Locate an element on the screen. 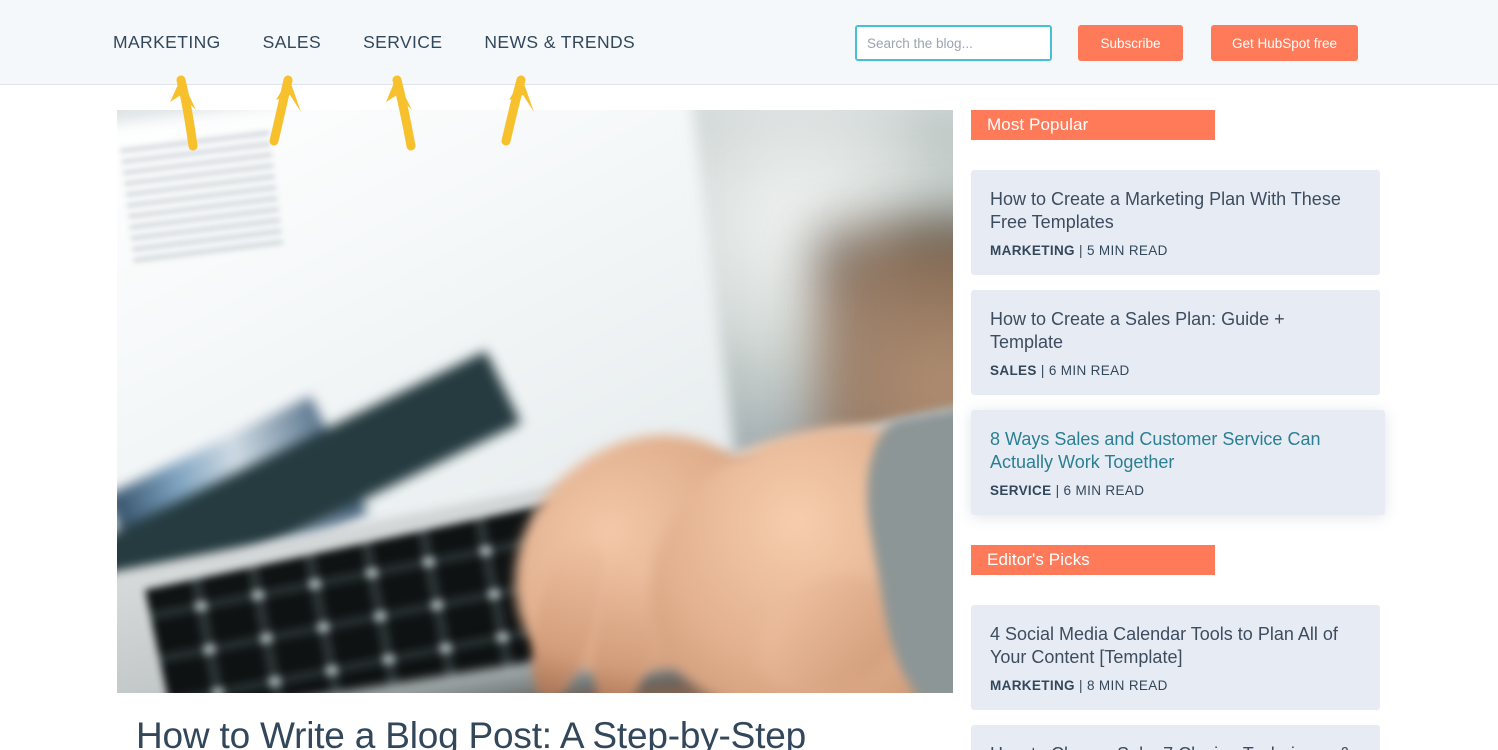 This screenshot has height=750, width=1498. card-read-time: 8 MIN READ is located at coordinates (1127, 686).